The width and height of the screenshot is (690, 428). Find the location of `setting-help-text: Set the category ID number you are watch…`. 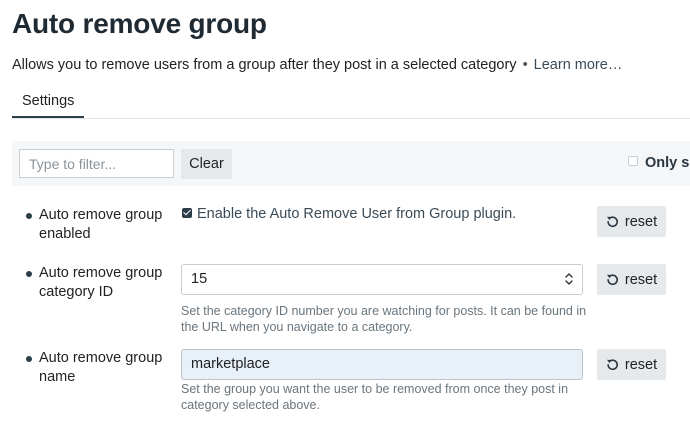

setting-help-text: Set the category ID number you are watch… is located at coordinates (384, 319).